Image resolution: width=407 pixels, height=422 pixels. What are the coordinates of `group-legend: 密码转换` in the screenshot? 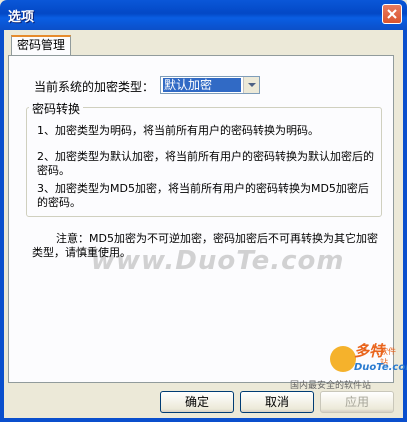 It's located at (56, 108).